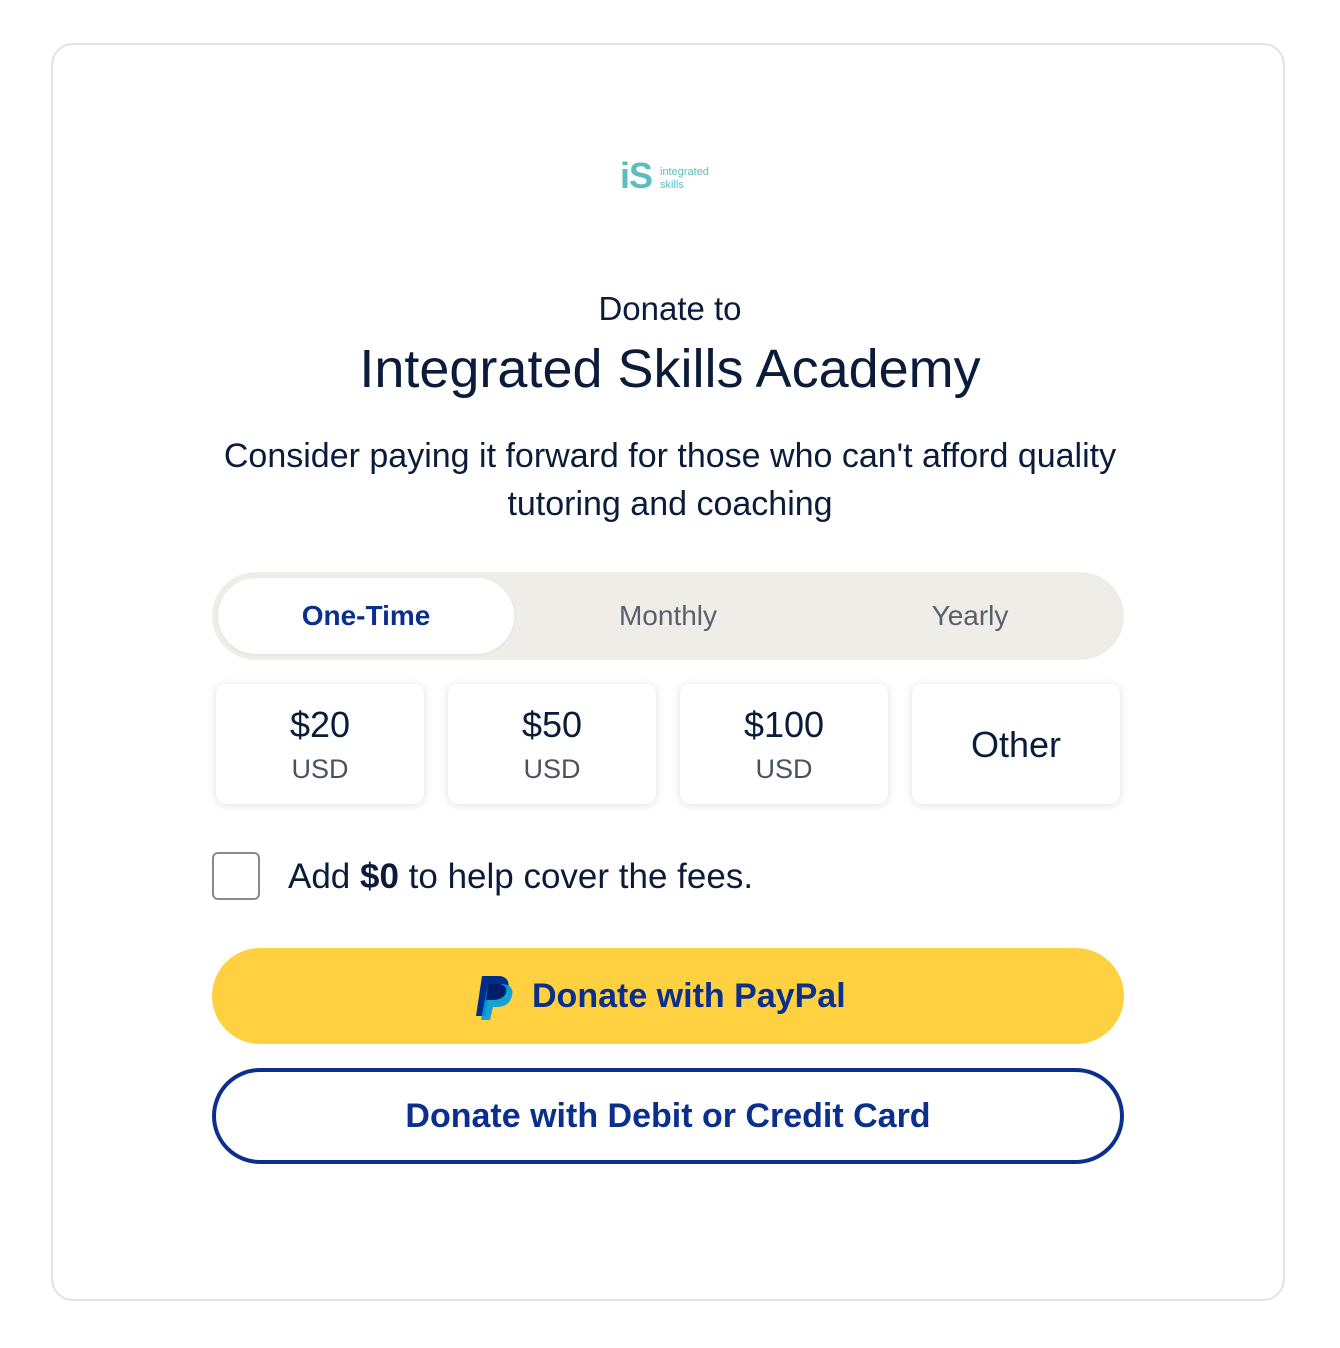 The width and height of the screenshot is (1340, 1348). I want to click on amount-value: $20, so click(320, 724).